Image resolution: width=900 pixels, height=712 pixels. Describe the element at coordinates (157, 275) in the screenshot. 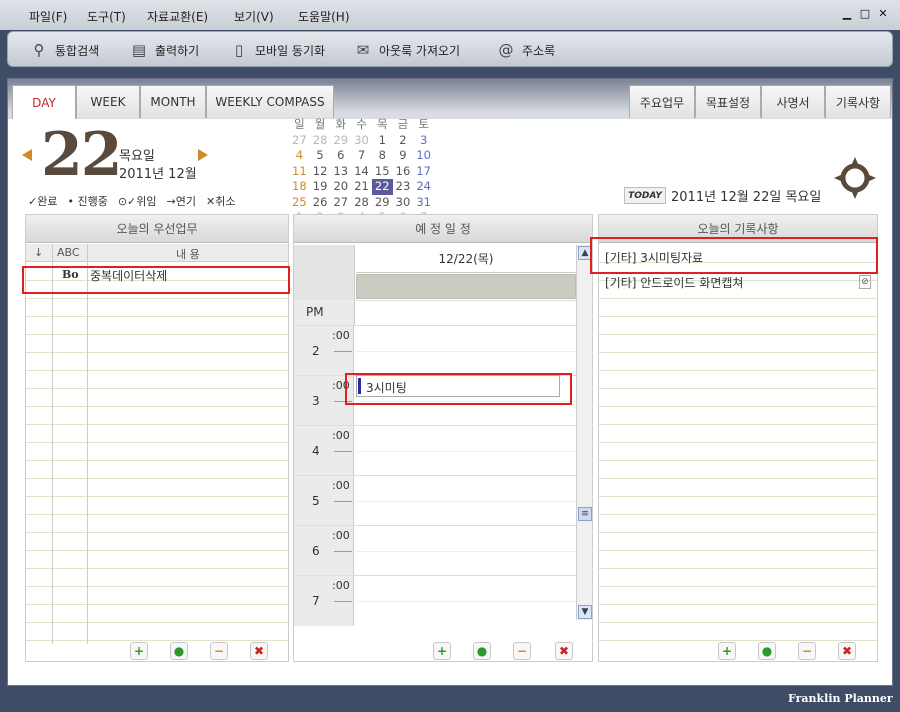

I see `priority-row: Bo 중복데이터삭제` at that location.